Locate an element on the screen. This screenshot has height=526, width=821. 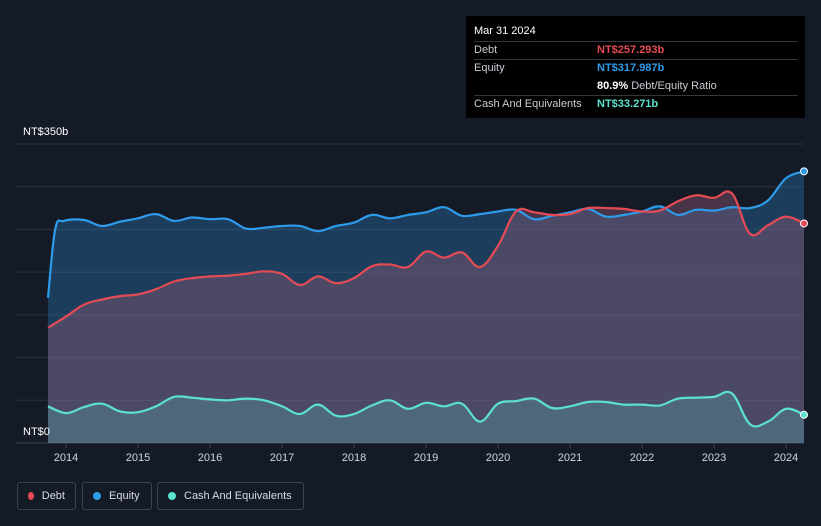
tooltip-debt-label: Debt is located at coordinates (486, 50).